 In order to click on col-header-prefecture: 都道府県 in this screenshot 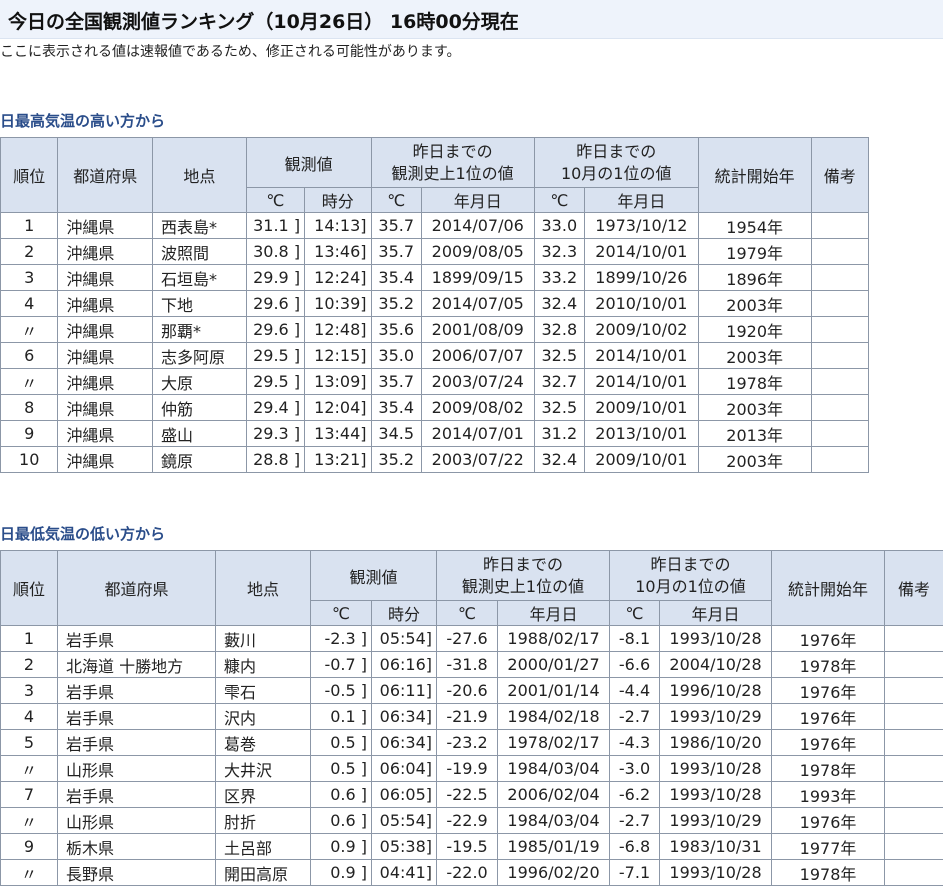, I will do `click(136, 588)`.